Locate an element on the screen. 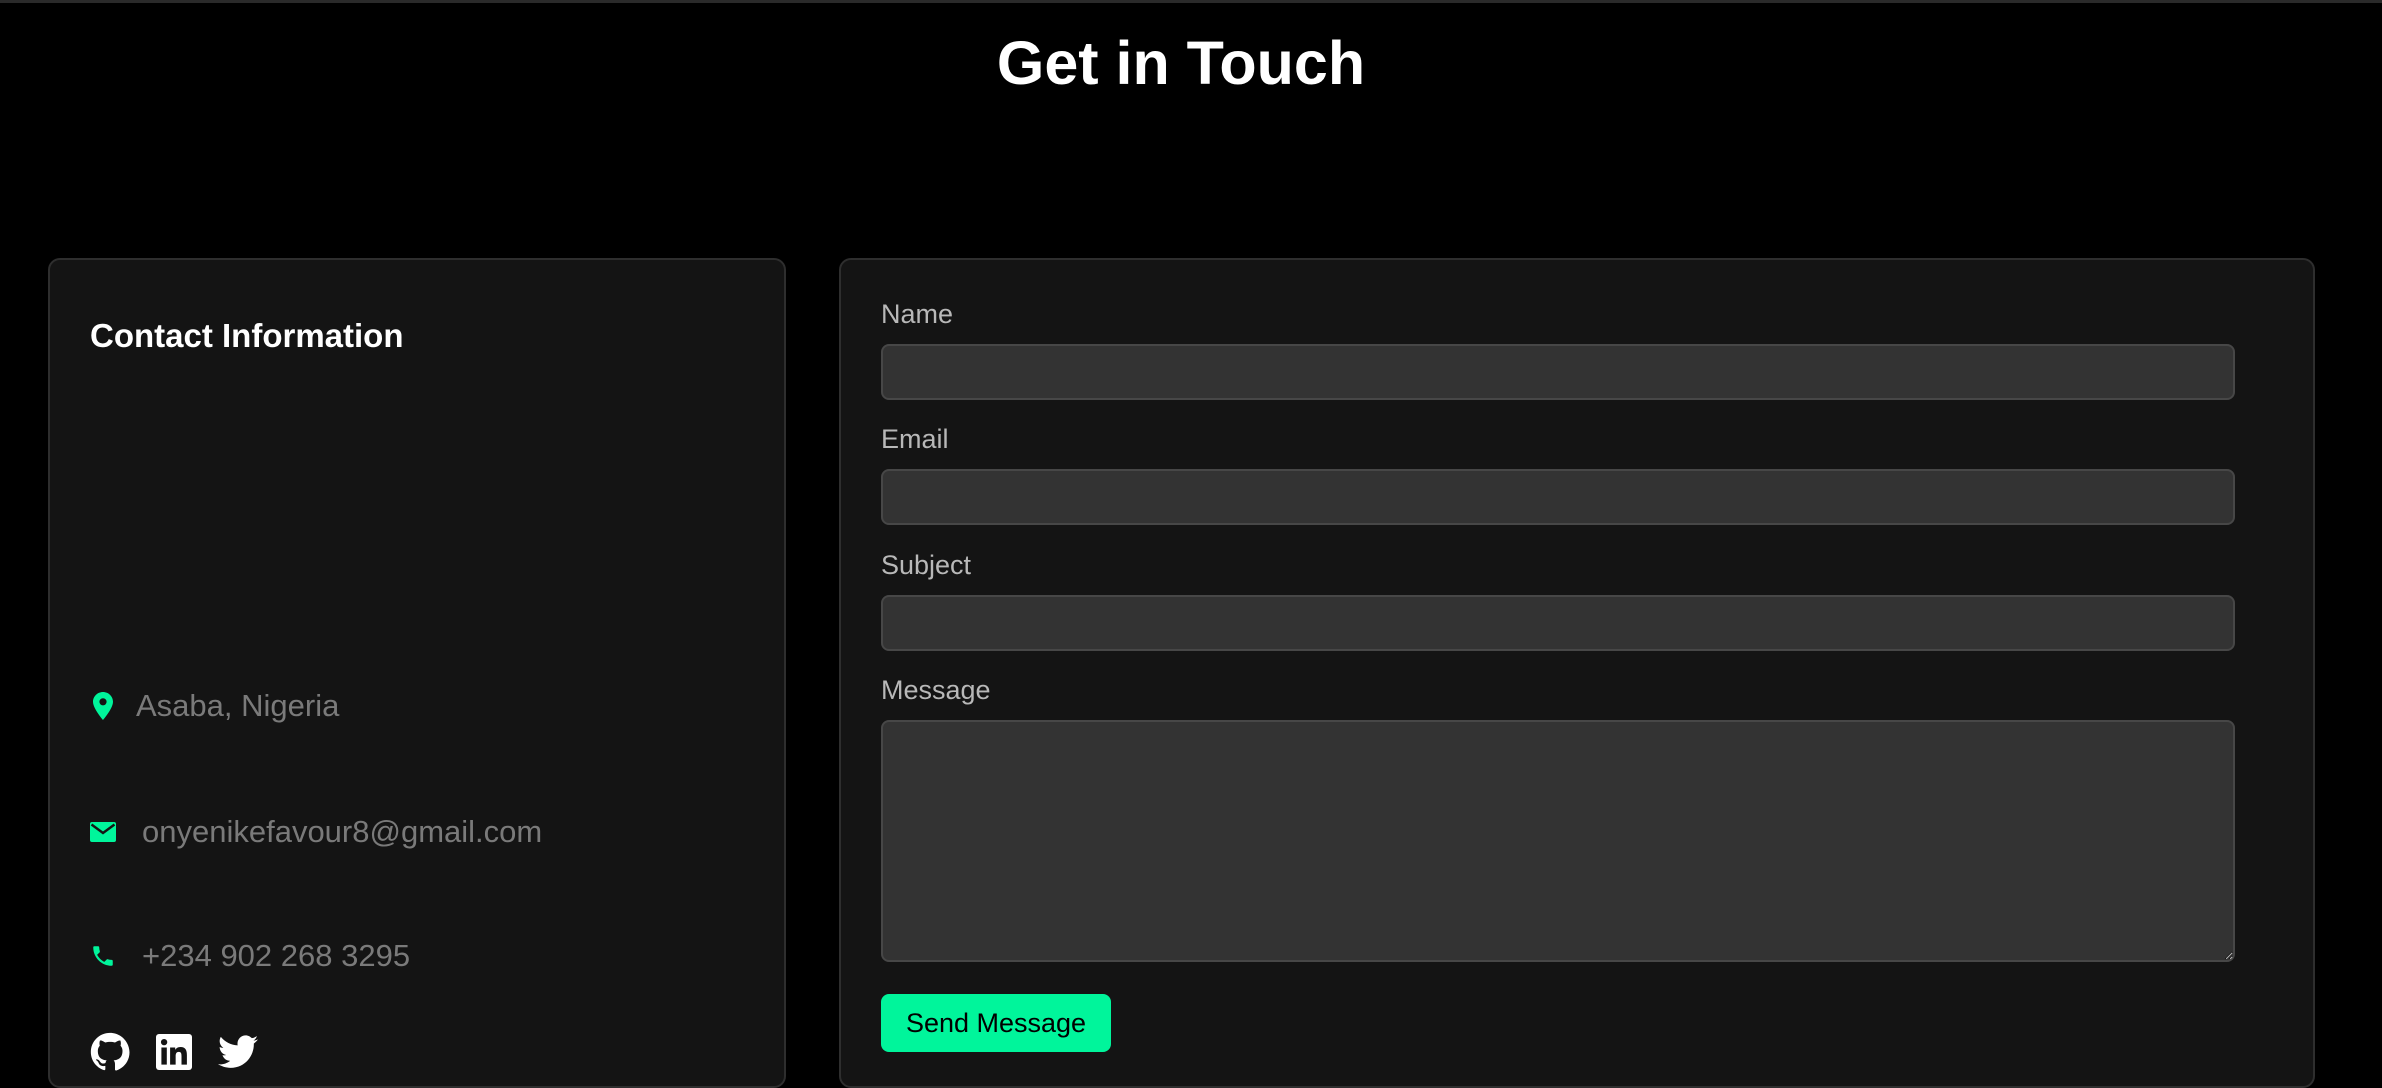  twitter-icon is located at coordinates (238, 1052).